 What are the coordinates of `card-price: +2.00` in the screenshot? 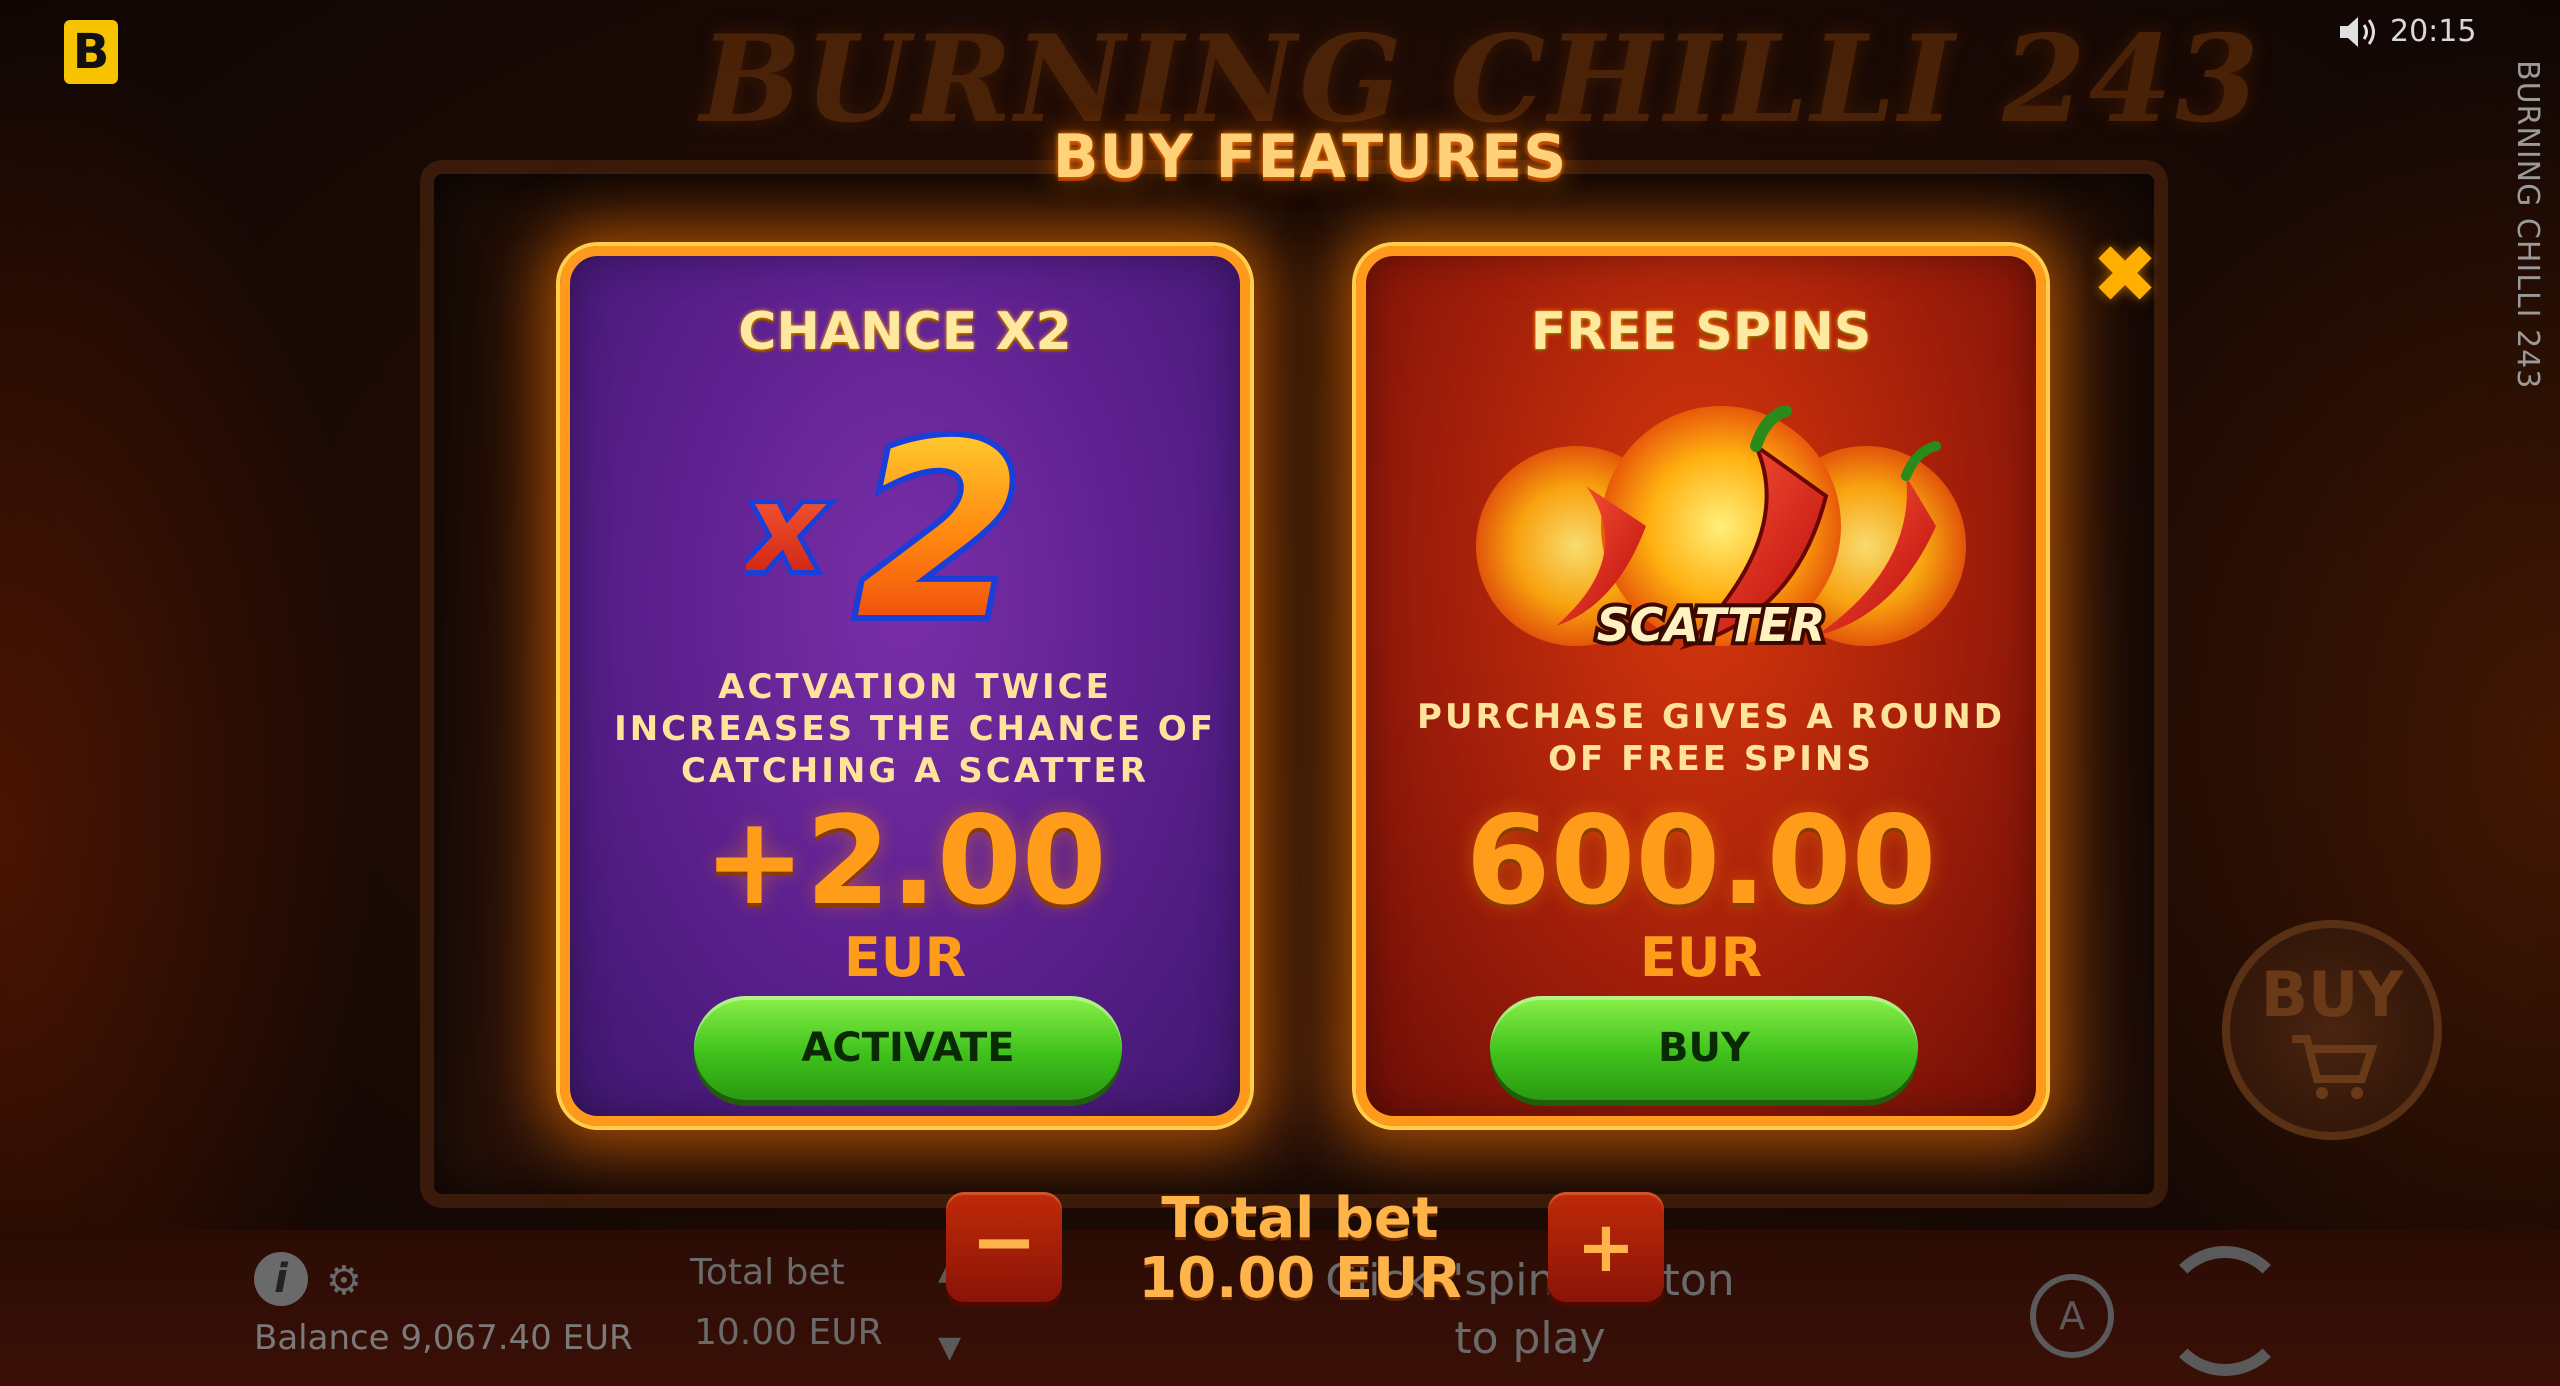 It's located at (905, 861).